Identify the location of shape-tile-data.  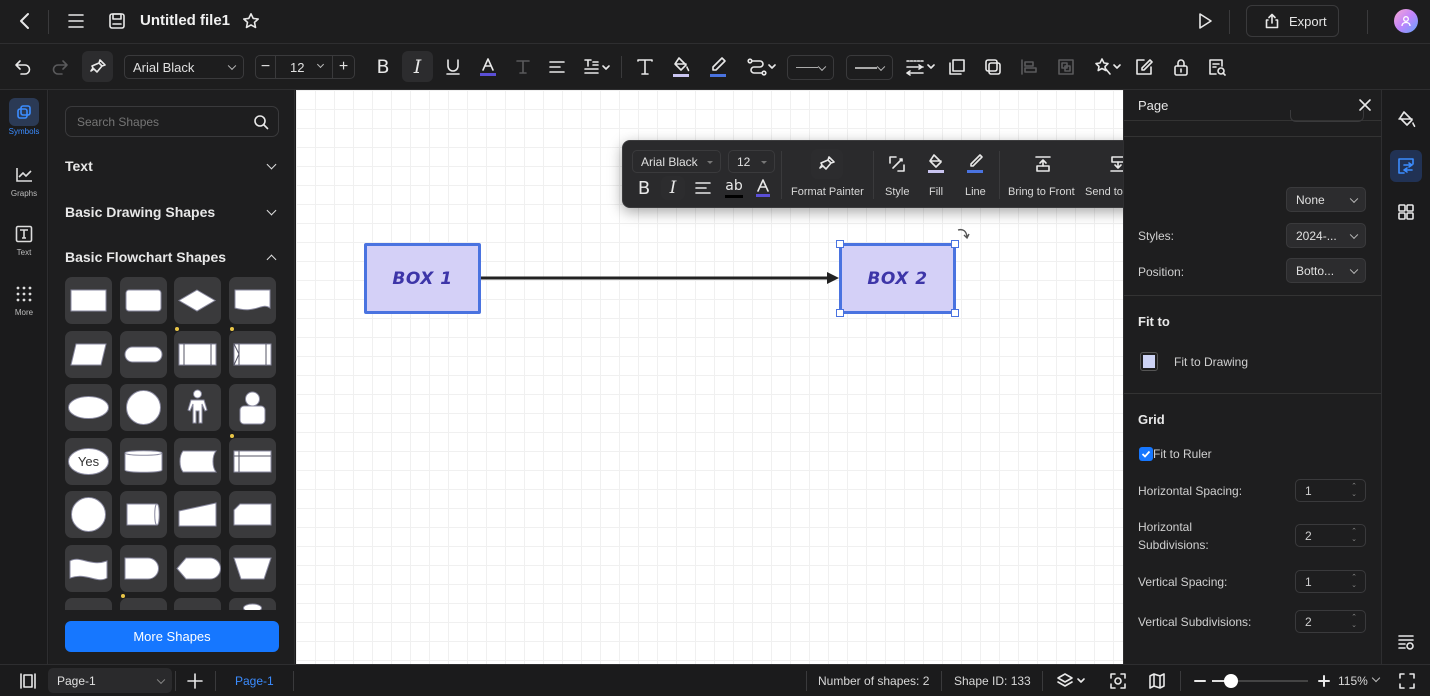
(88, 354).